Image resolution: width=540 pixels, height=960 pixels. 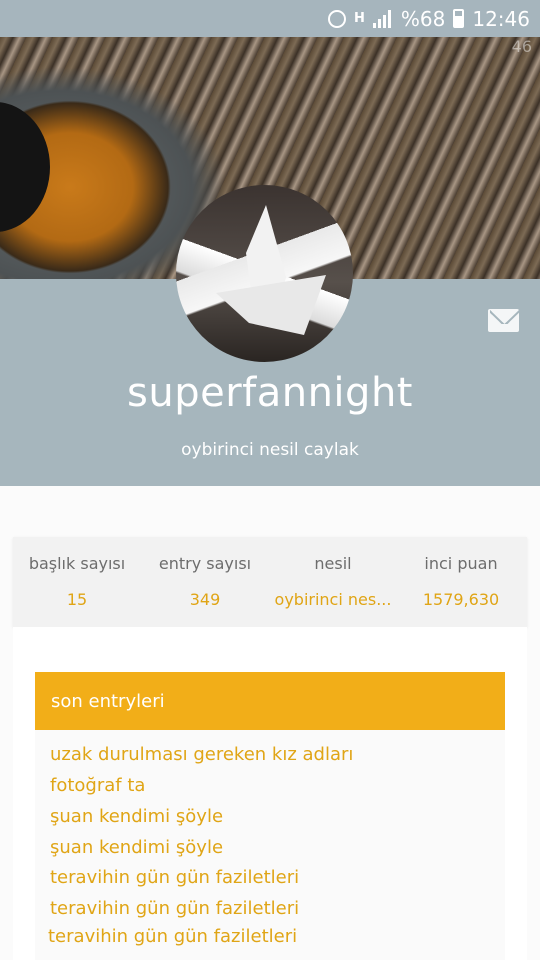 What do you see at coordinates (503, 320) in the screenshot?
I see `mail-icon` at bounding box center [503, 320].